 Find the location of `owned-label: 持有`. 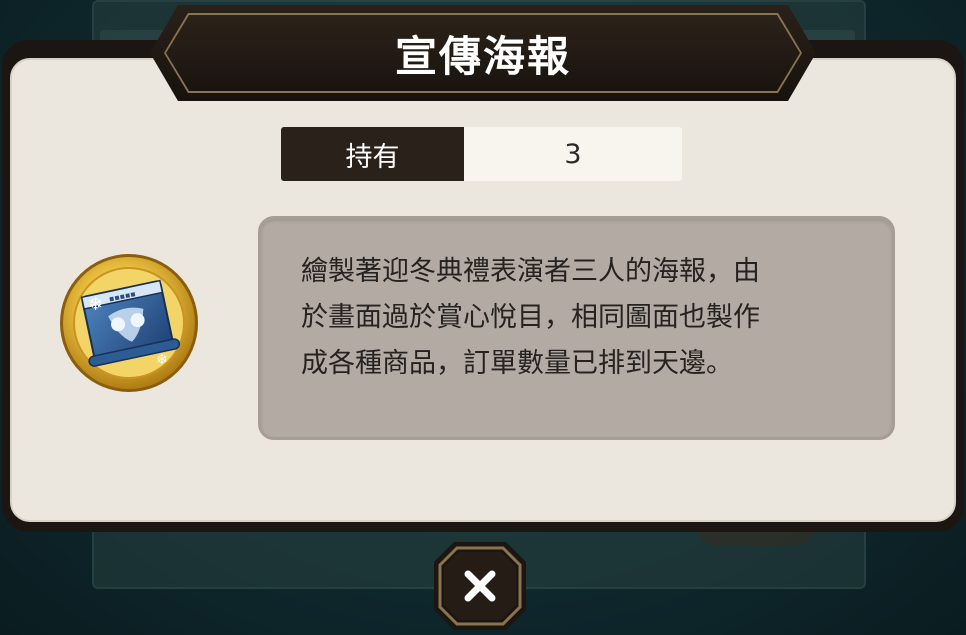

owned-label: 持有 is located at coordinates (372, 154).